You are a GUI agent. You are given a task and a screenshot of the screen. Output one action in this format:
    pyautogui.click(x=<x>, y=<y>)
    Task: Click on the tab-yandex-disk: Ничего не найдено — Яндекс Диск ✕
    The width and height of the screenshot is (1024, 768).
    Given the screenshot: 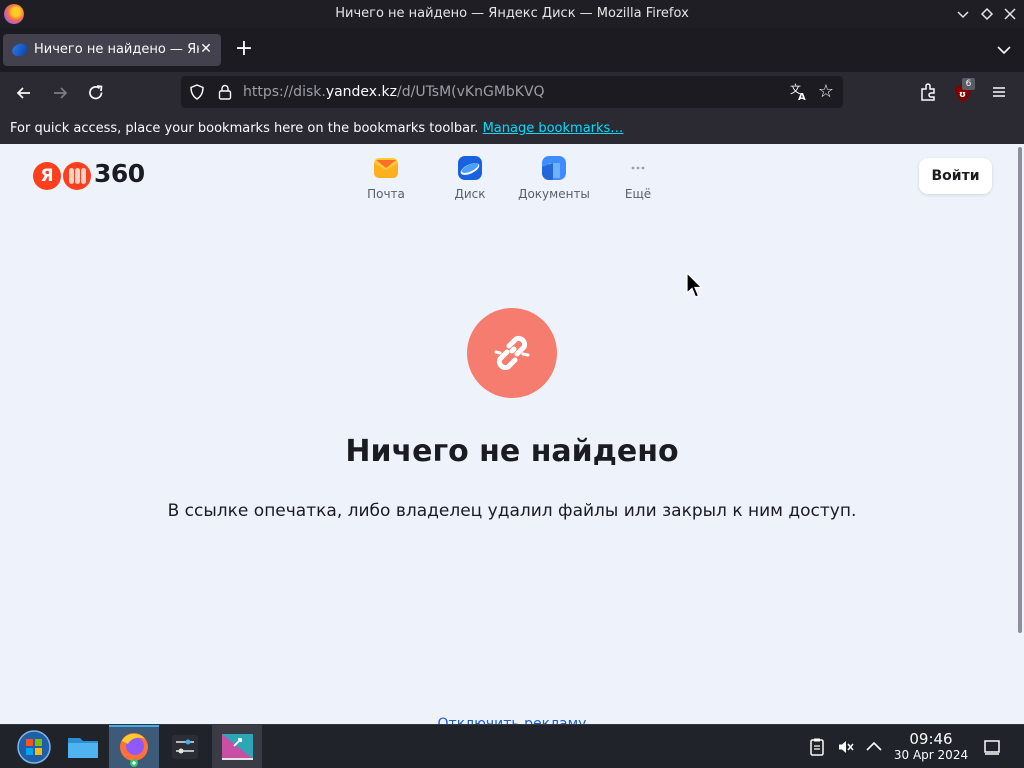 What is the action you would take?
    pyautogui.click(x=112, y=50)
    